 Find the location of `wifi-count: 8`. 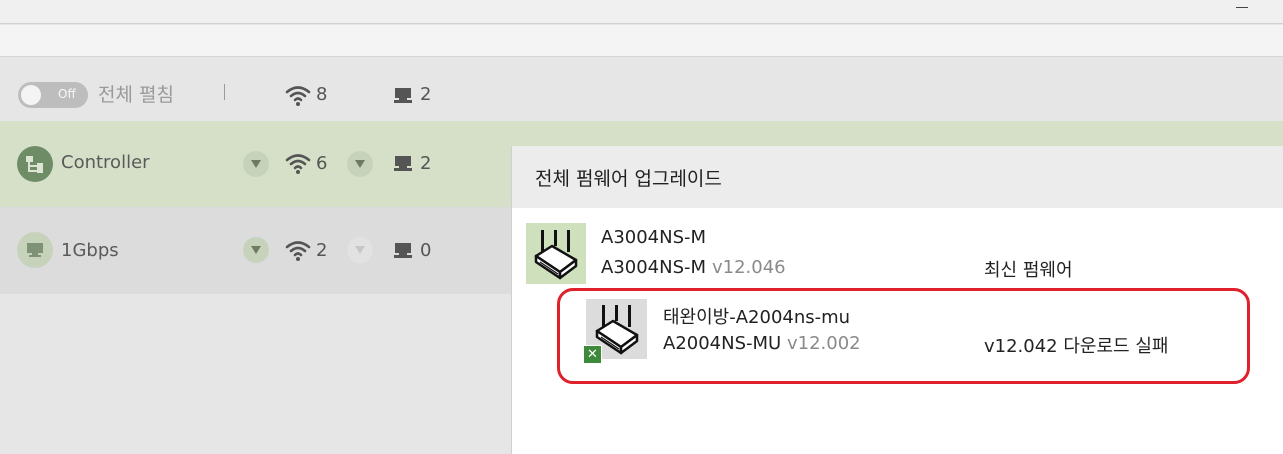

wifi-count: 8 is located at coordinates (322, 94).